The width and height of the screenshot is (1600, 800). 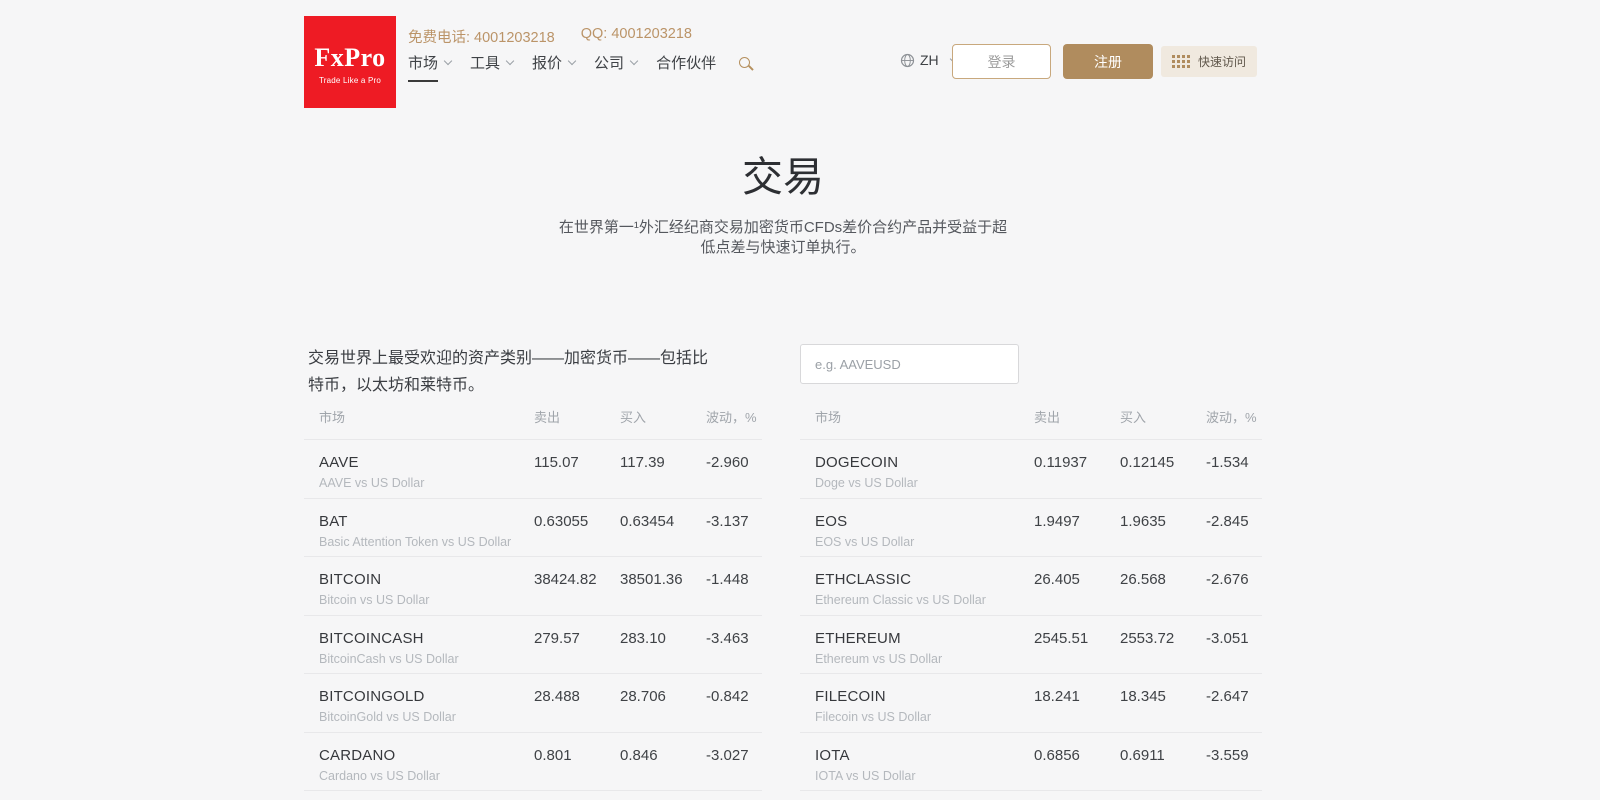 What do you see at coordinates (372, 696) in the screenshot?
I see `instrument-name: BITCOINGOLD` at bounding box center [372, 696].